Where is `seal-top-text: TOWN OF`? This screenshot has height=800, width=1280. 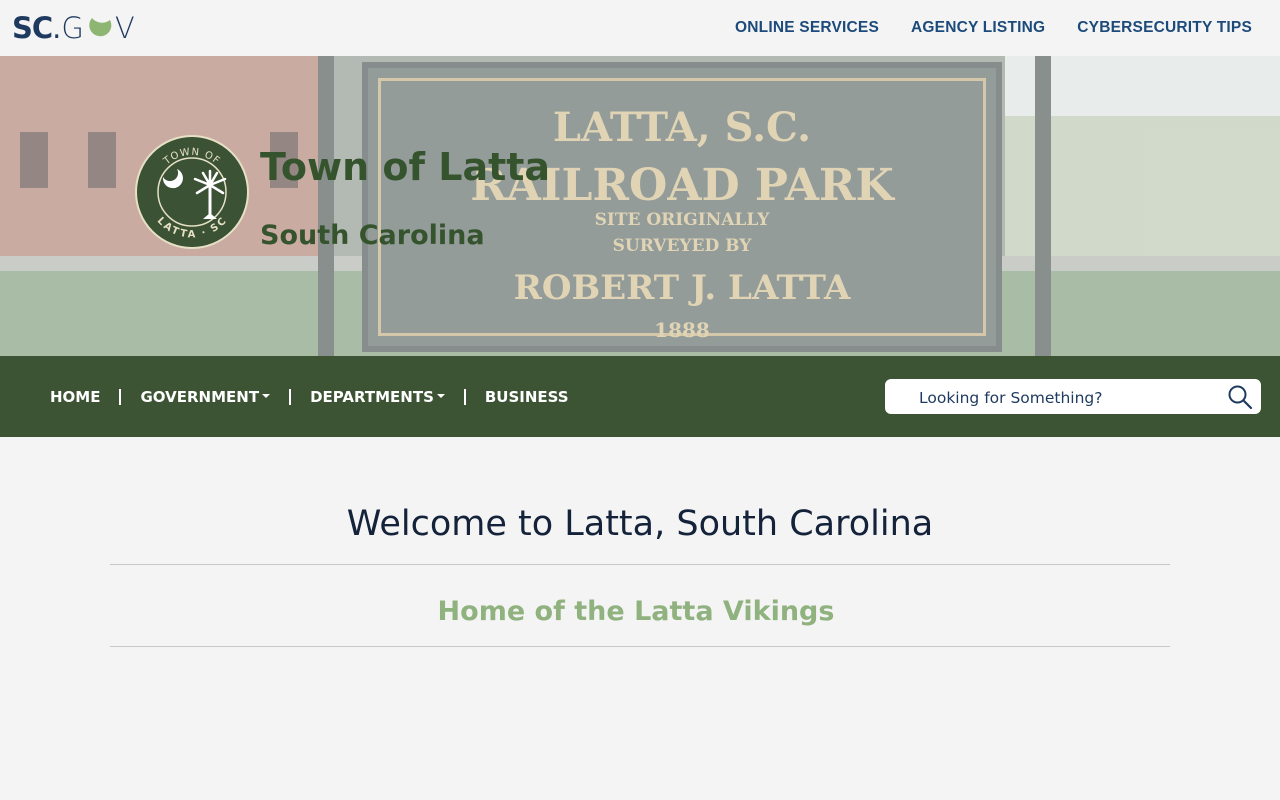
seal-top-text: TOWN OF is located at coordinates (191, 157).